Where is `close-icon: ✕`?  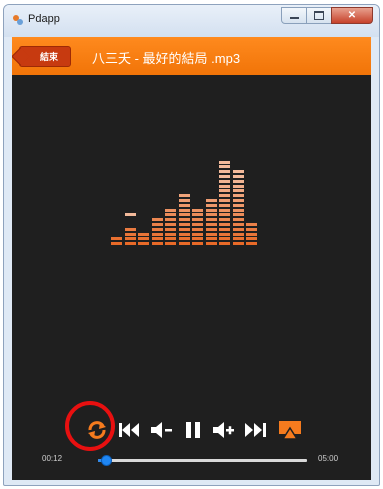
close-icon: ✕ is located at coordinates (352, 15).